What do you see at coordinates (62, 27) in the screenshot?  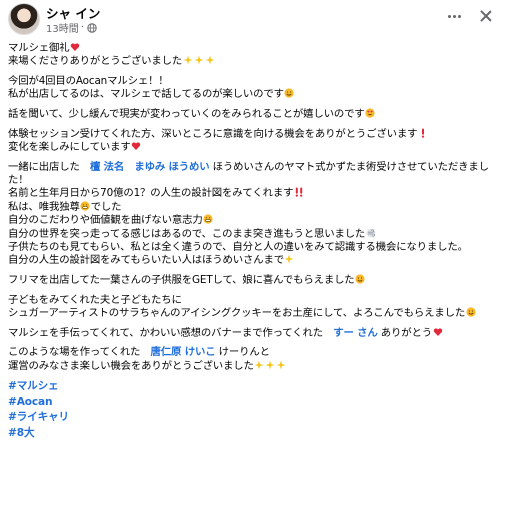 I see `post-timestamp: 13時間` at bounding box center [62, 27].